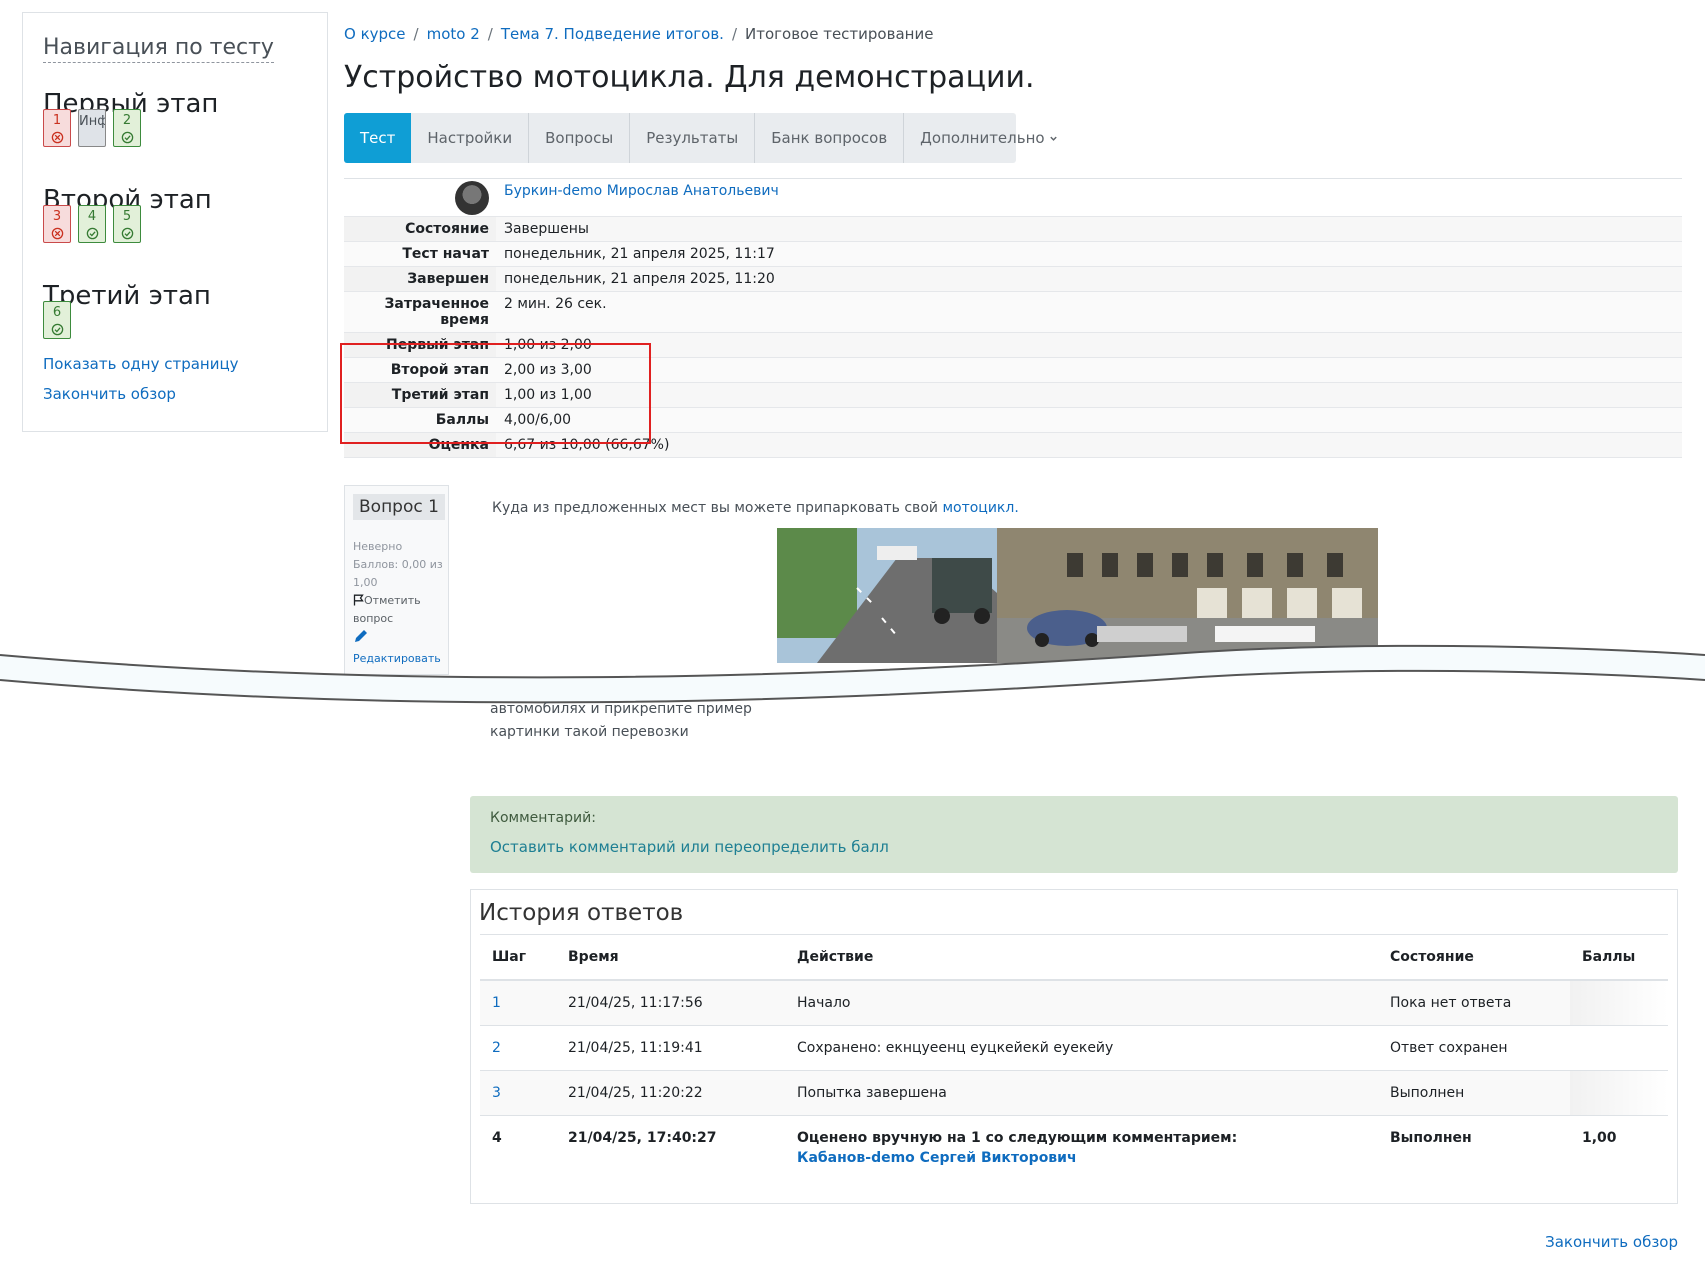 Image resolution: width=1705 pixels, height=1266 pixels. Describe the element at coordinates (1054, 138) in the screenshot. I see `chevron-down-icon` at that location.